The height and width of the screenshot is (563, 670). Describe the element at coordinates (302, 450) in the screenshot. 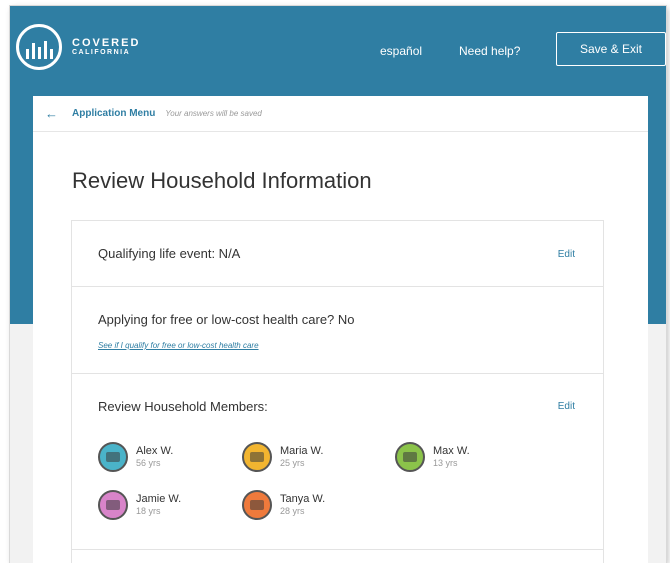

I see `member-name: Maria W.` at that location.